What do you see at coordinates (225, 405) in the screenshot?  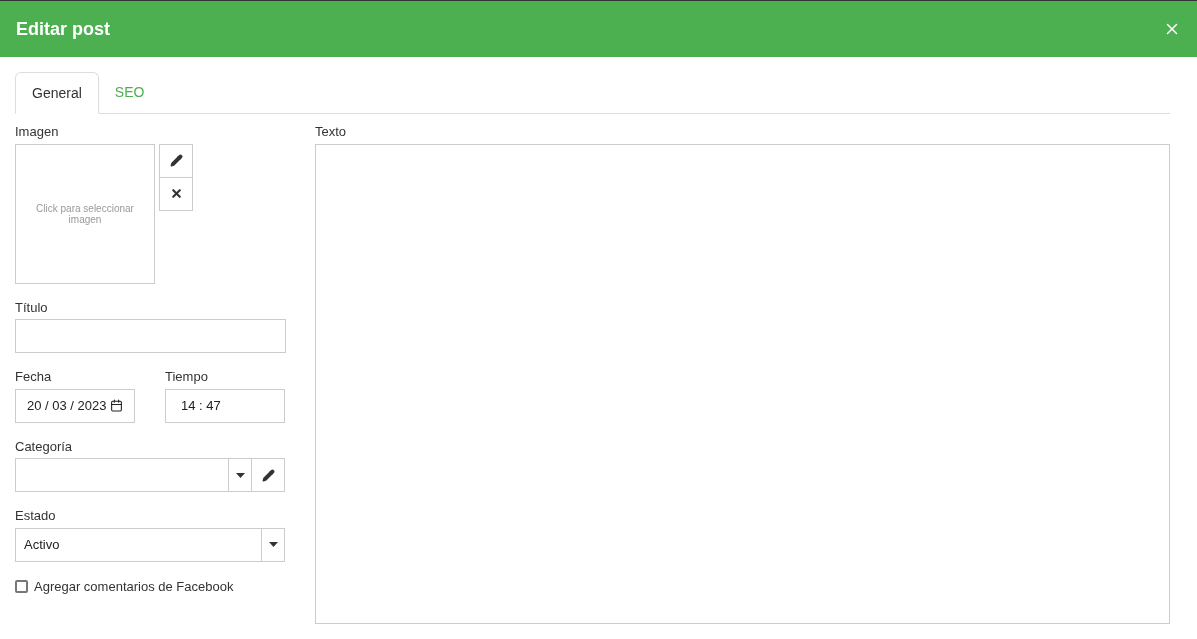 I see `time-input: 14 : 47` at bounding box center [225, 405].